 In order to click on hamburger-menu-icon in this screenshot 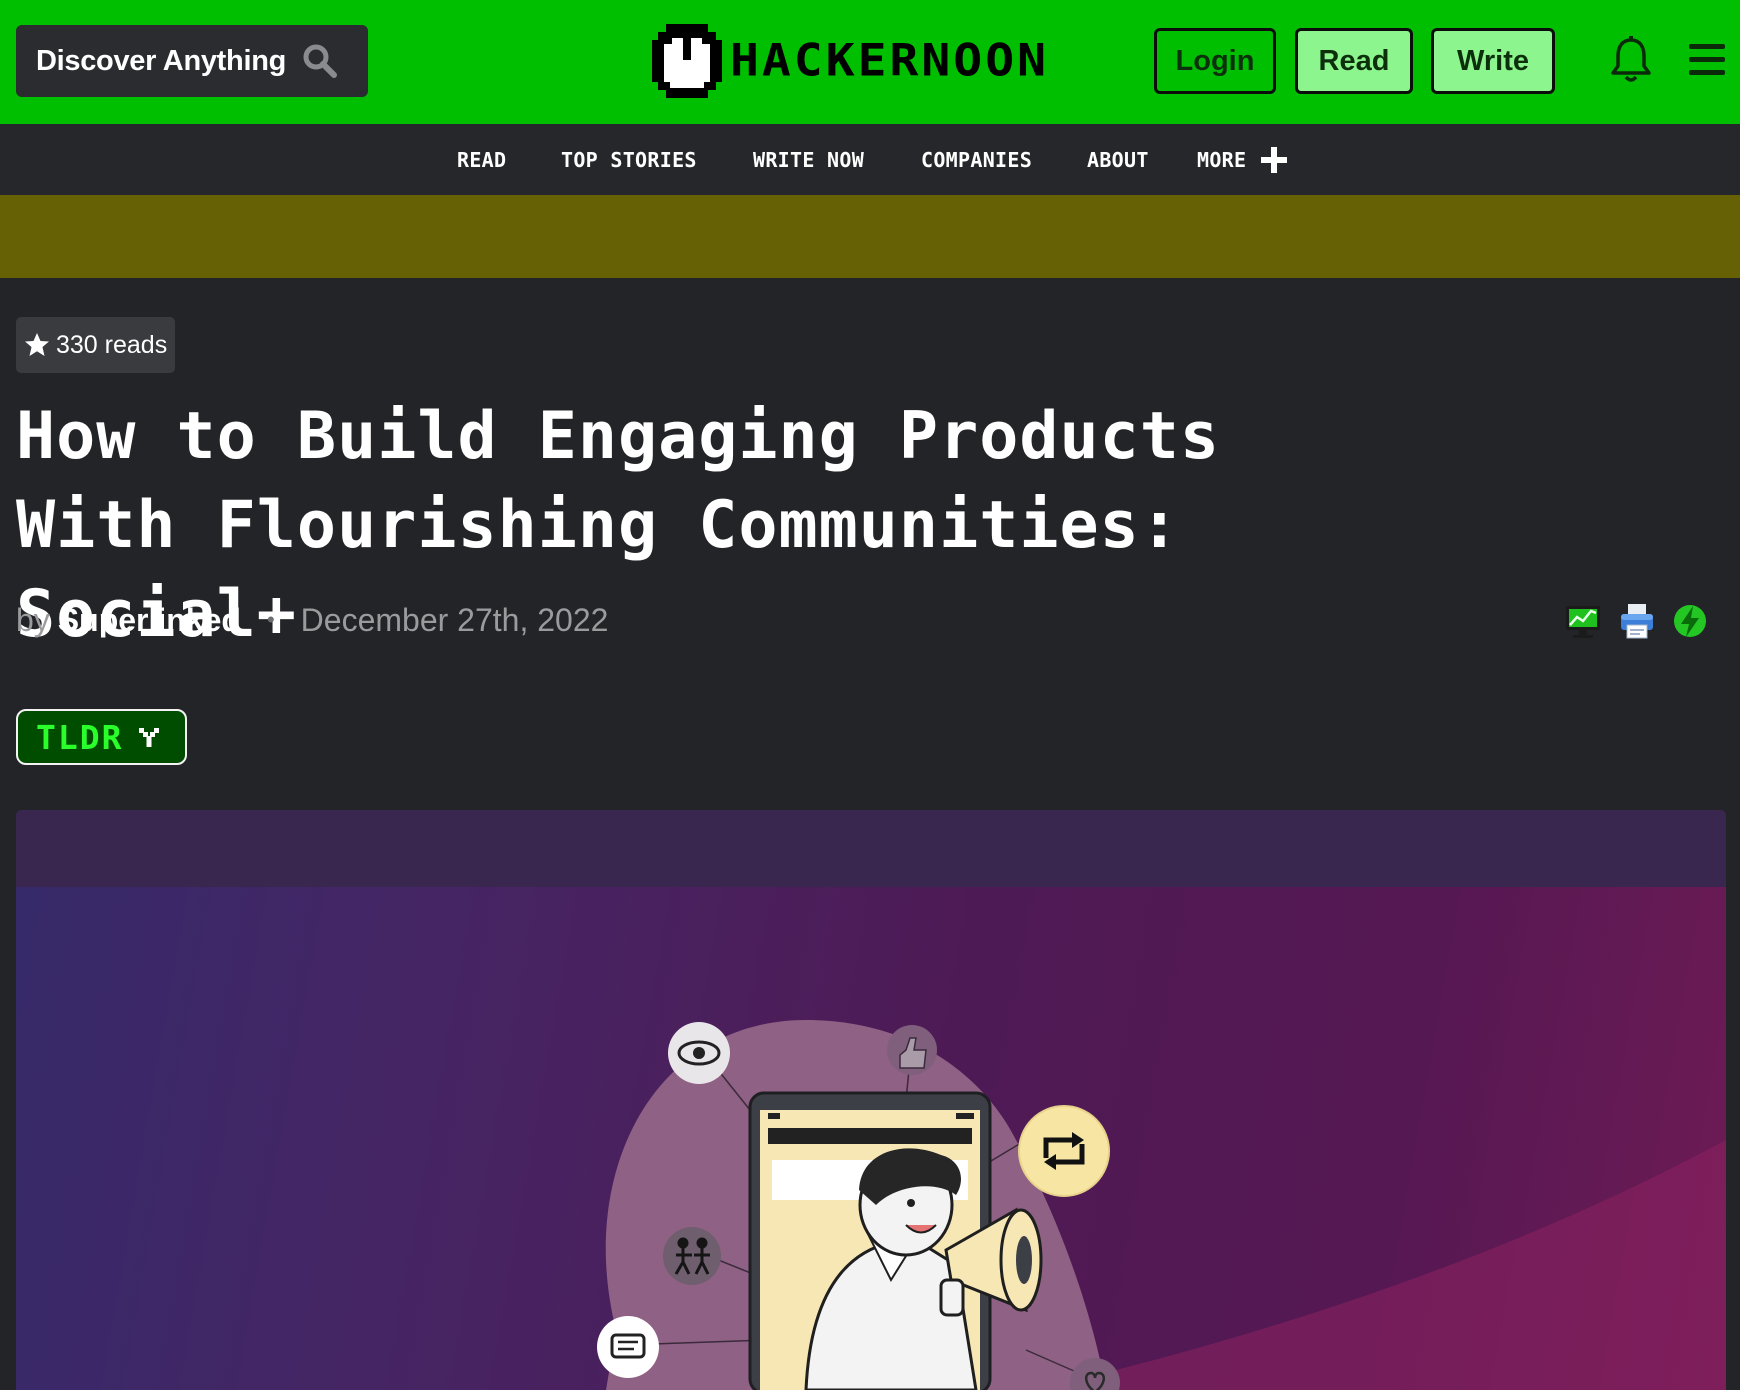, I will do `click(1707, 60)`.